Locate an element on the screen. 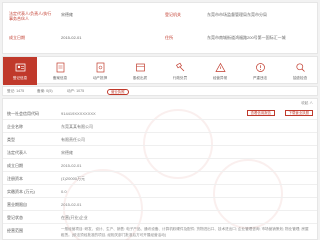 The height and width of the screenshot is (240, 320). alert-icon is located at coordinates (260, 67).